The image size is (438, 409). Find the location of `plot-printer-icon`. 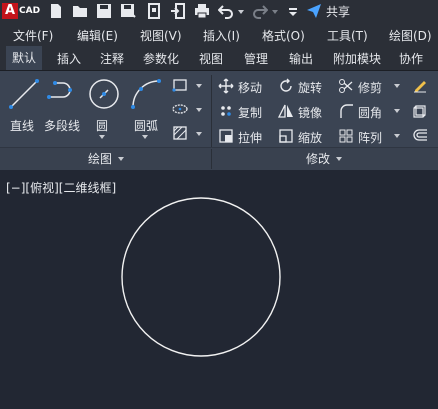

plot-printer-icon is located at coordinates (202, 11).